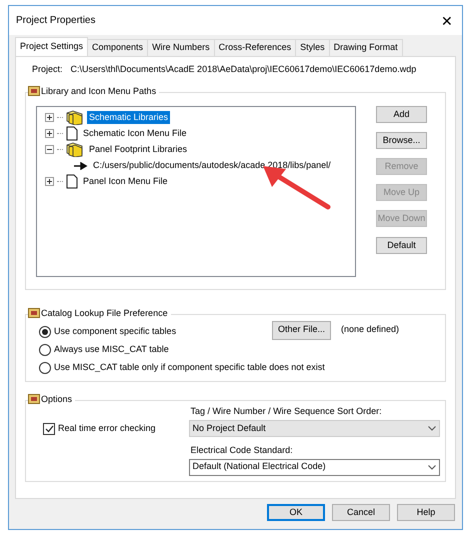 The width and height of the screenshot is (474, 536). Describe the element at coordinates (401, 114) in the screenshot. I see `dialog-button: Add` at that location.